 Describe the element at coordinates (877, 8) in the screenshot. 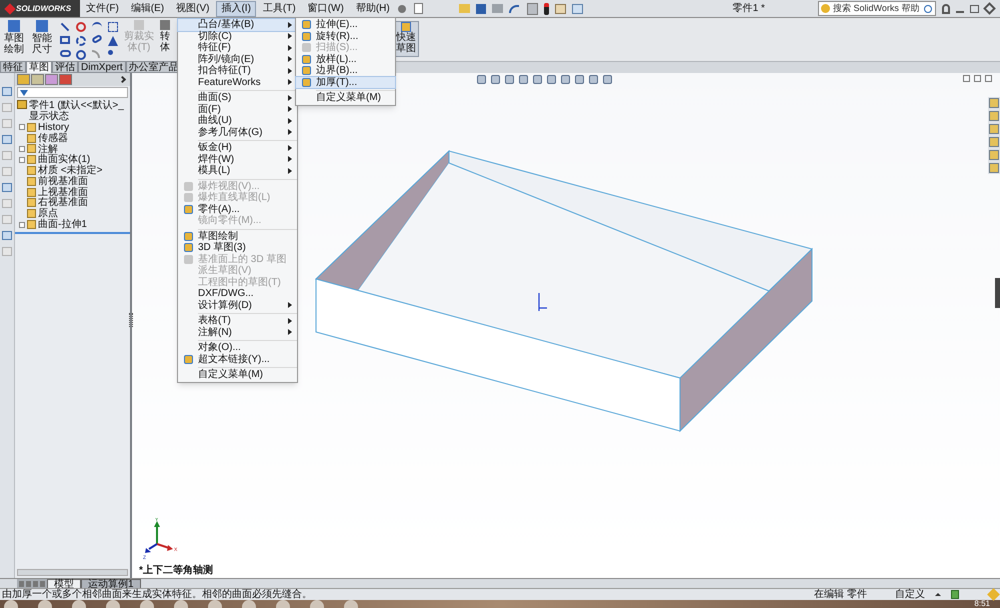

I see `help-search-field: 搜索 SolidWorks 帮助` at that location.